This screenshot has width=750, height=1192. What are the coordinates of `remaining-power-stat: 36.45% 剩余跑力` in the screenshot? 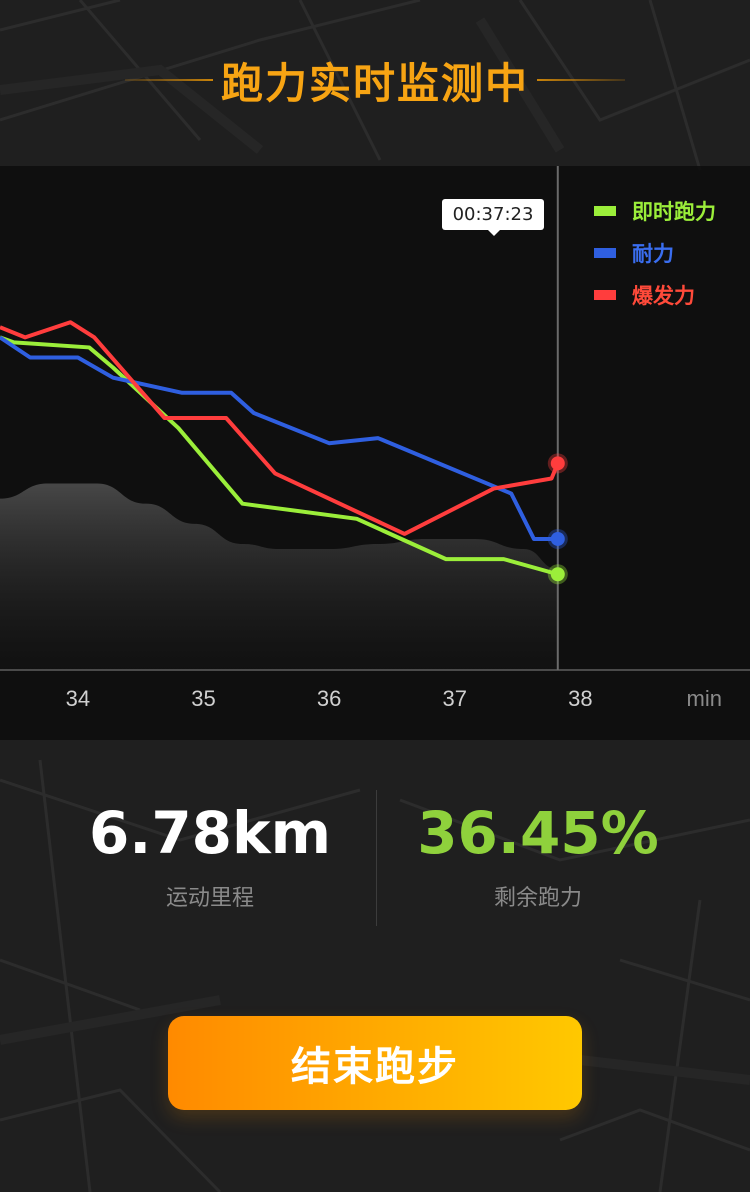 It's located at (538, 851).